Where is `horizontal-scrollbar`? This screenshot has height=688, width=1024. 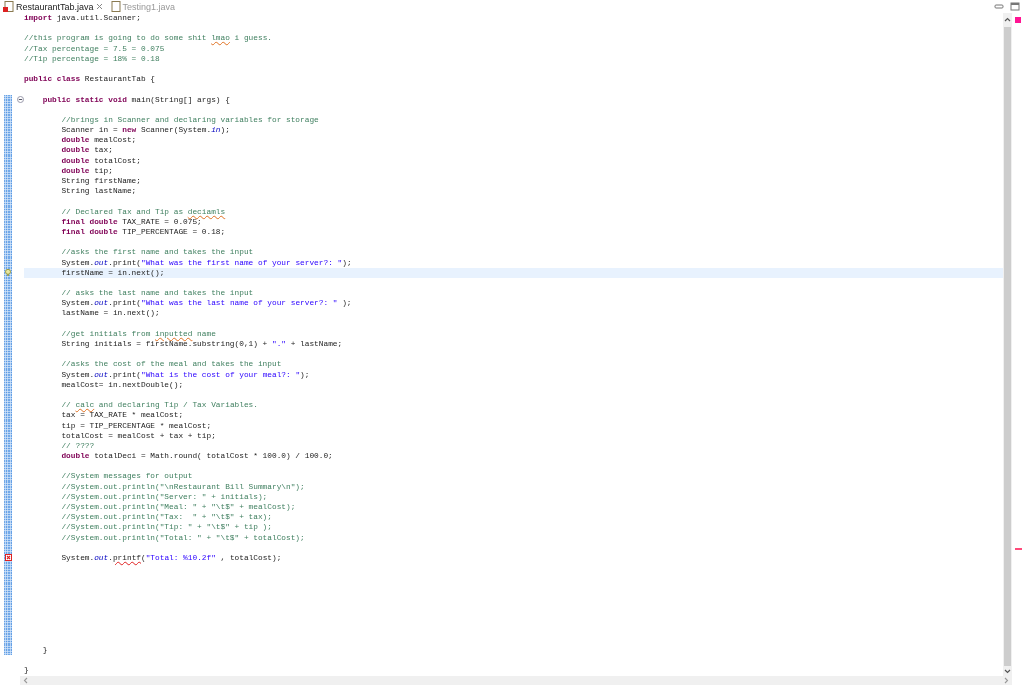
horizontal-scrollbar is located at coordinates (516, 680).